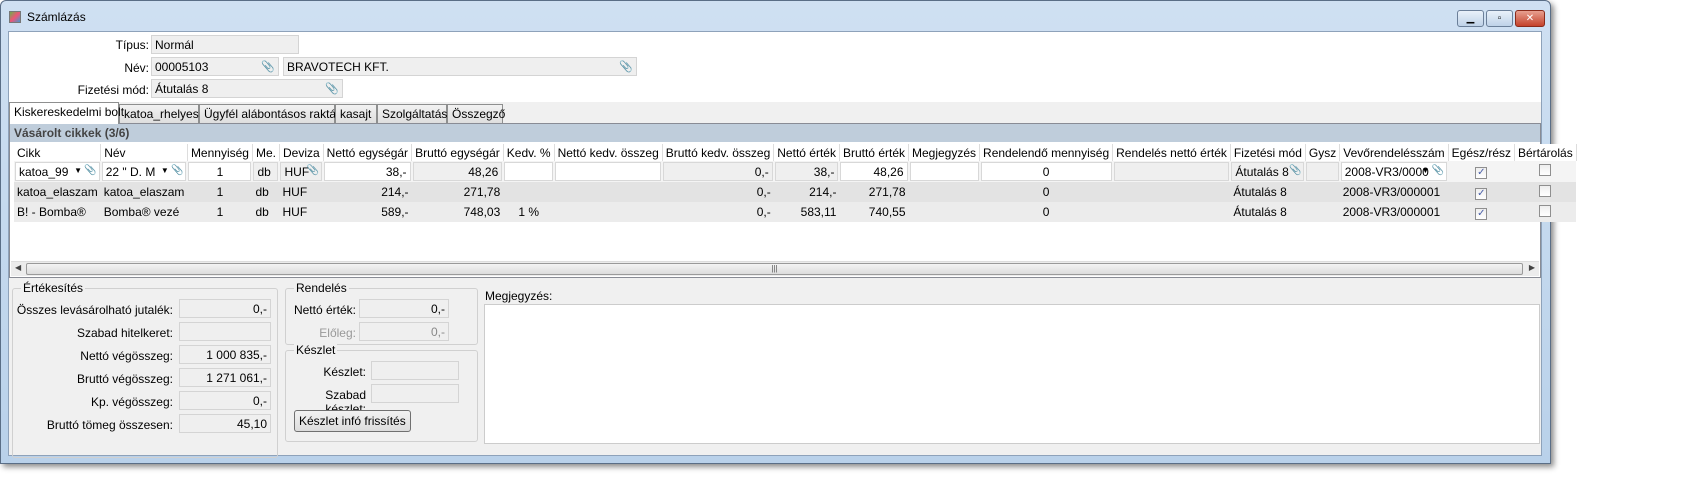 This screenshot has width=1691, height=504. What do you see at coordinates (874, 192) in the screenshot?
I see `cell-brutto-ertek: 271,78` at bounding box center [874, 192].